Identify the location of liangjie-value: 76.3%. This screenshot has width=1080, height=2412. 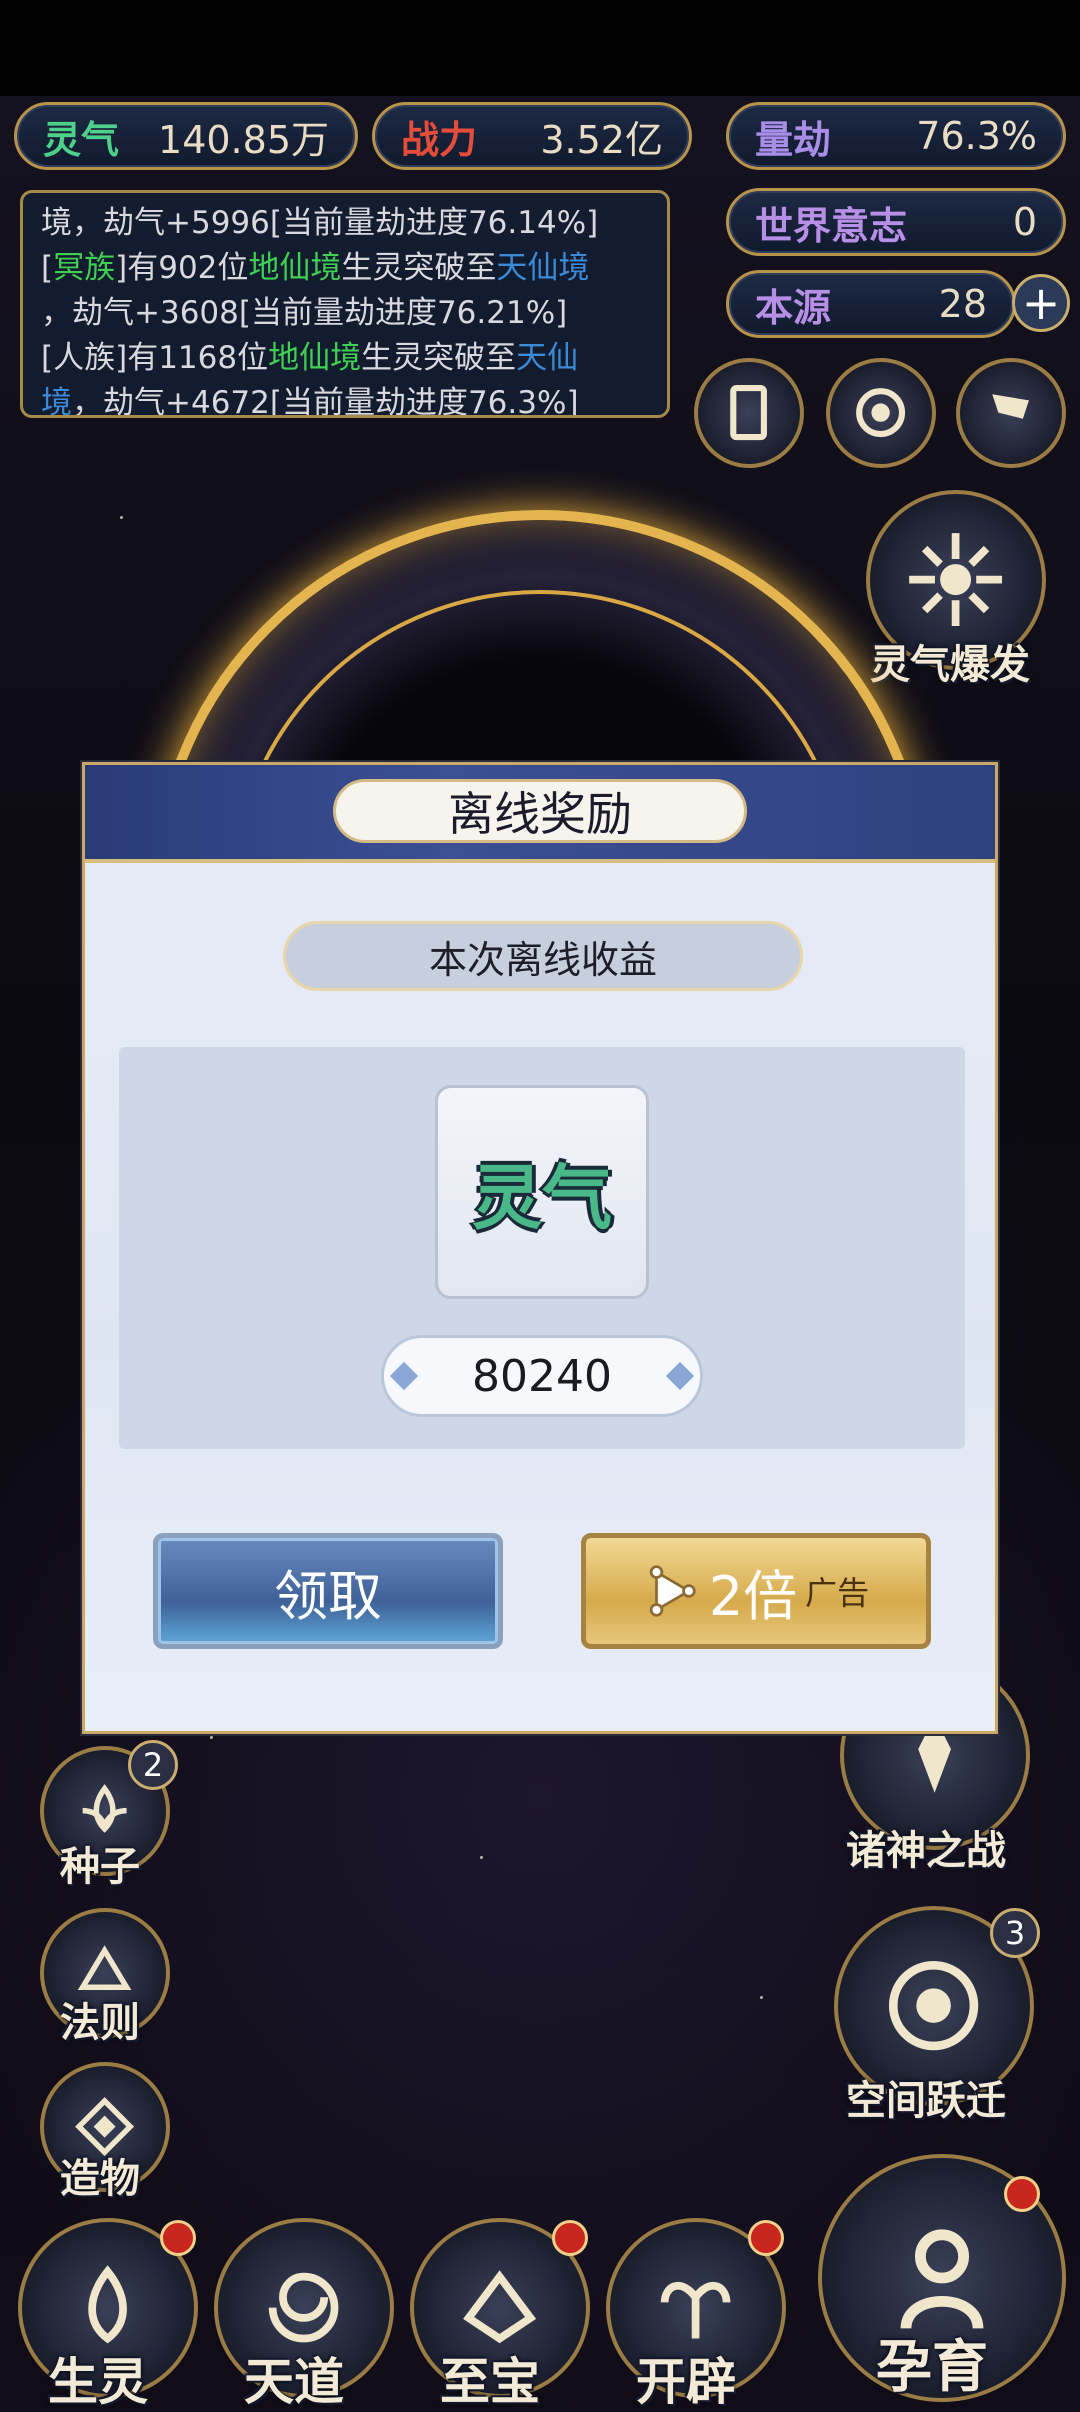
(976, 136).